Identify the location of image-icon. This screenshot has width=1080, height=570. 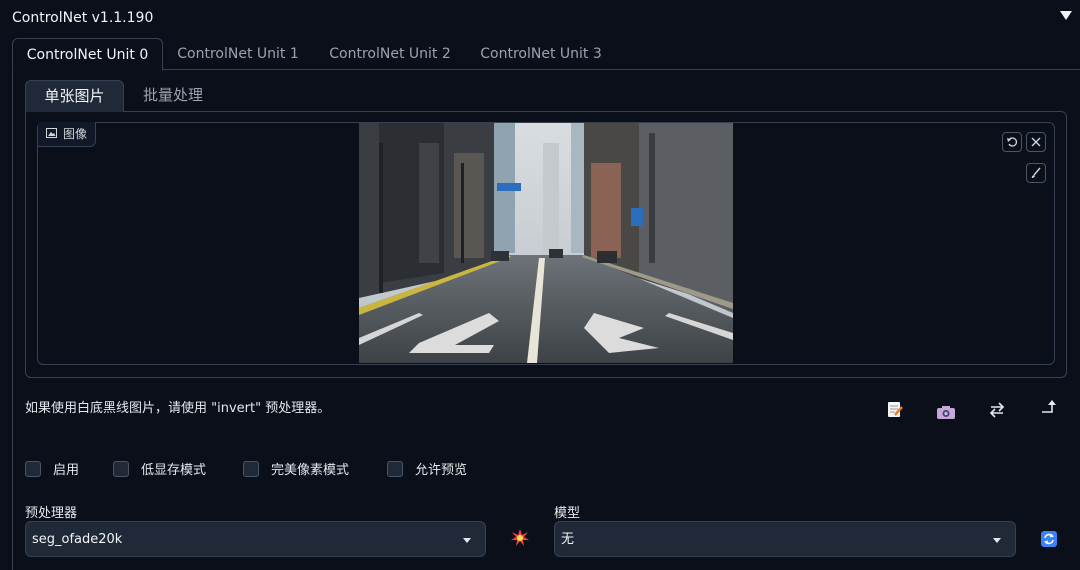
(51, 134).